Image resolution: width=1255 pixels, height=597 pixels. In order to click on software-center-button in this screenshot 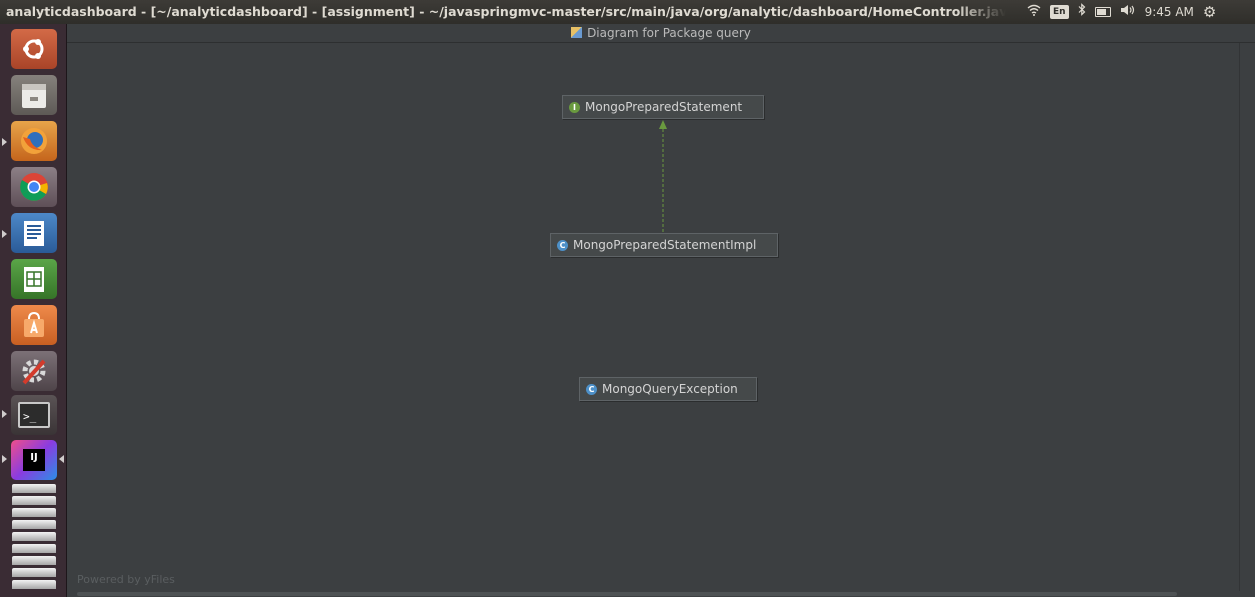, I will do `click(34, 325)`.